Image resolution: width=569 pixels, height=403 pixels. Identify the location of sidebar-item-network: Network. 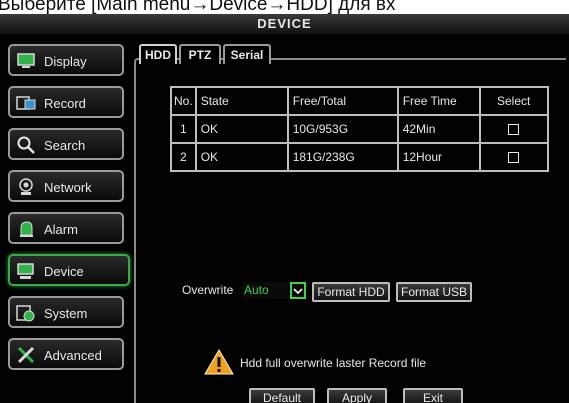
(66, 186).